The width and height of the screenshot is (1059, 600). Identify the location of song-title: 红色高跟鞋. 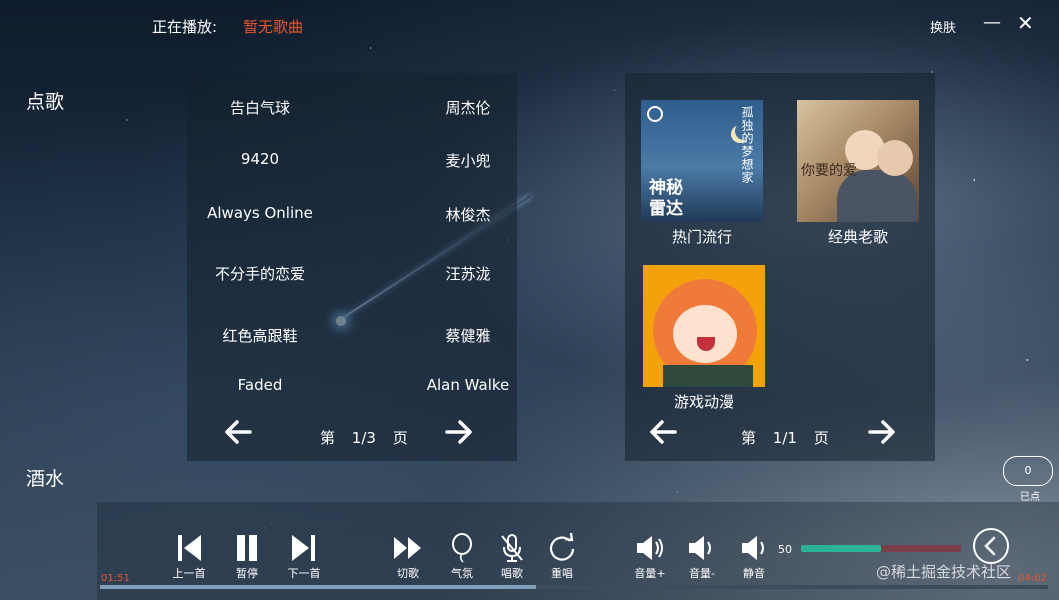
(260, 335).